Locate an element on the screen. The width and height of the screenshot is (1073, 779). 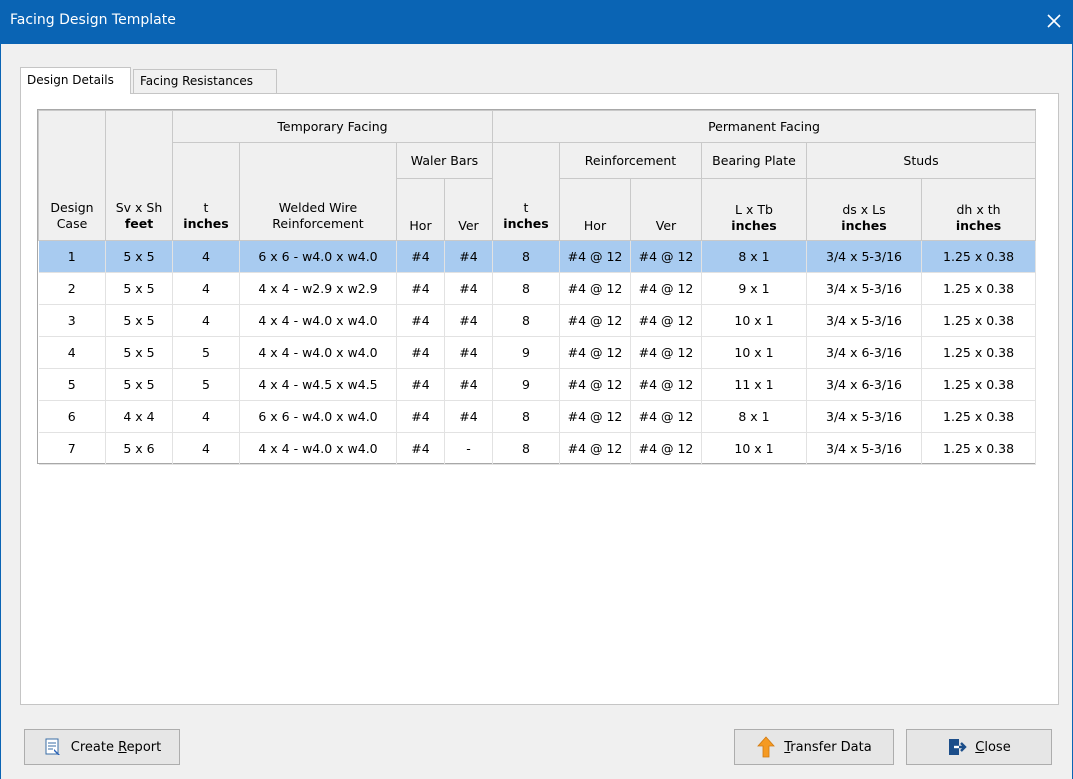
cell-design-case: 1 is located at coordinates (72, 256).